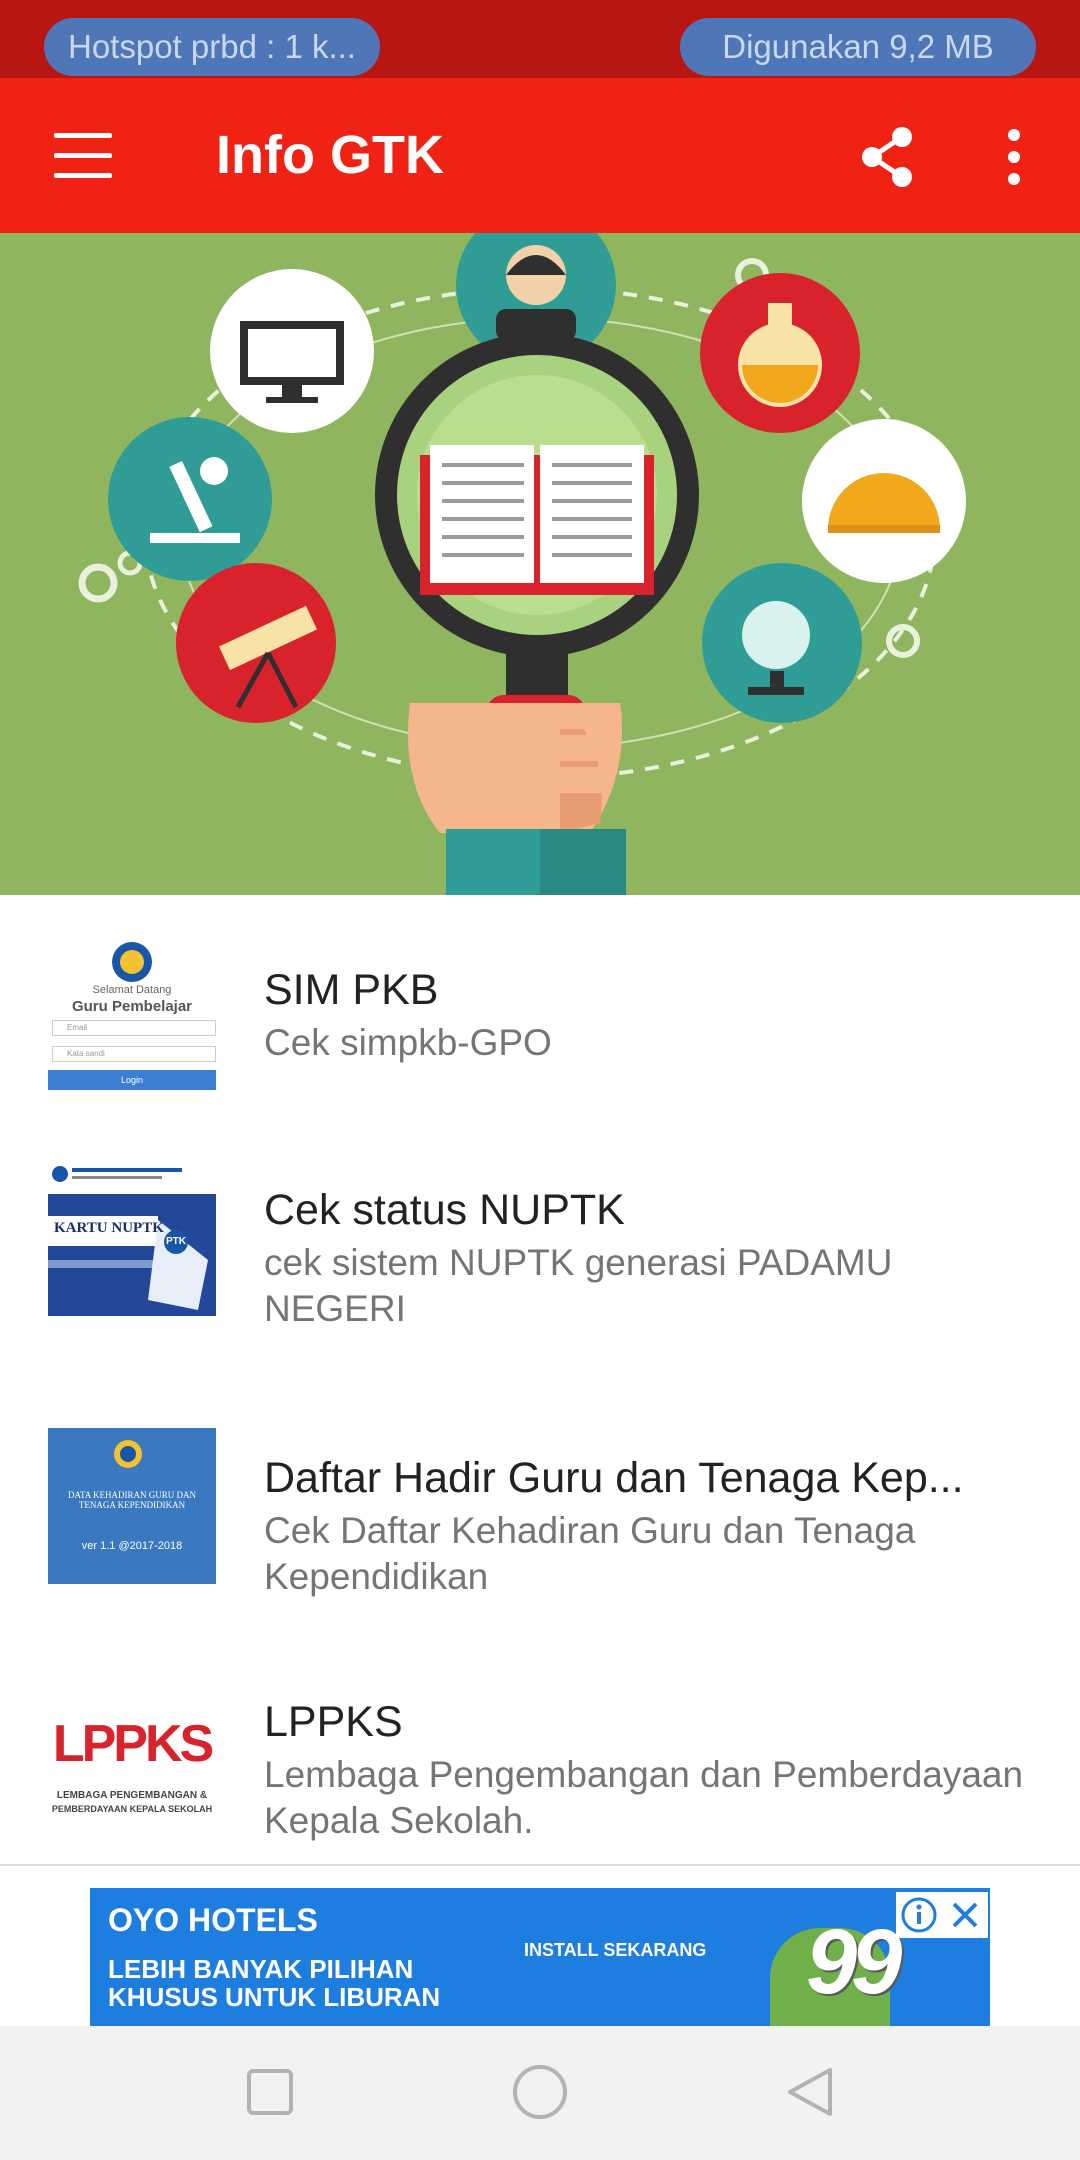  Describe the element at coordinates (132, 1238) in the screenshot. I see `nuptk-thumbnail: KARTU NUPTK PTK` at that location.